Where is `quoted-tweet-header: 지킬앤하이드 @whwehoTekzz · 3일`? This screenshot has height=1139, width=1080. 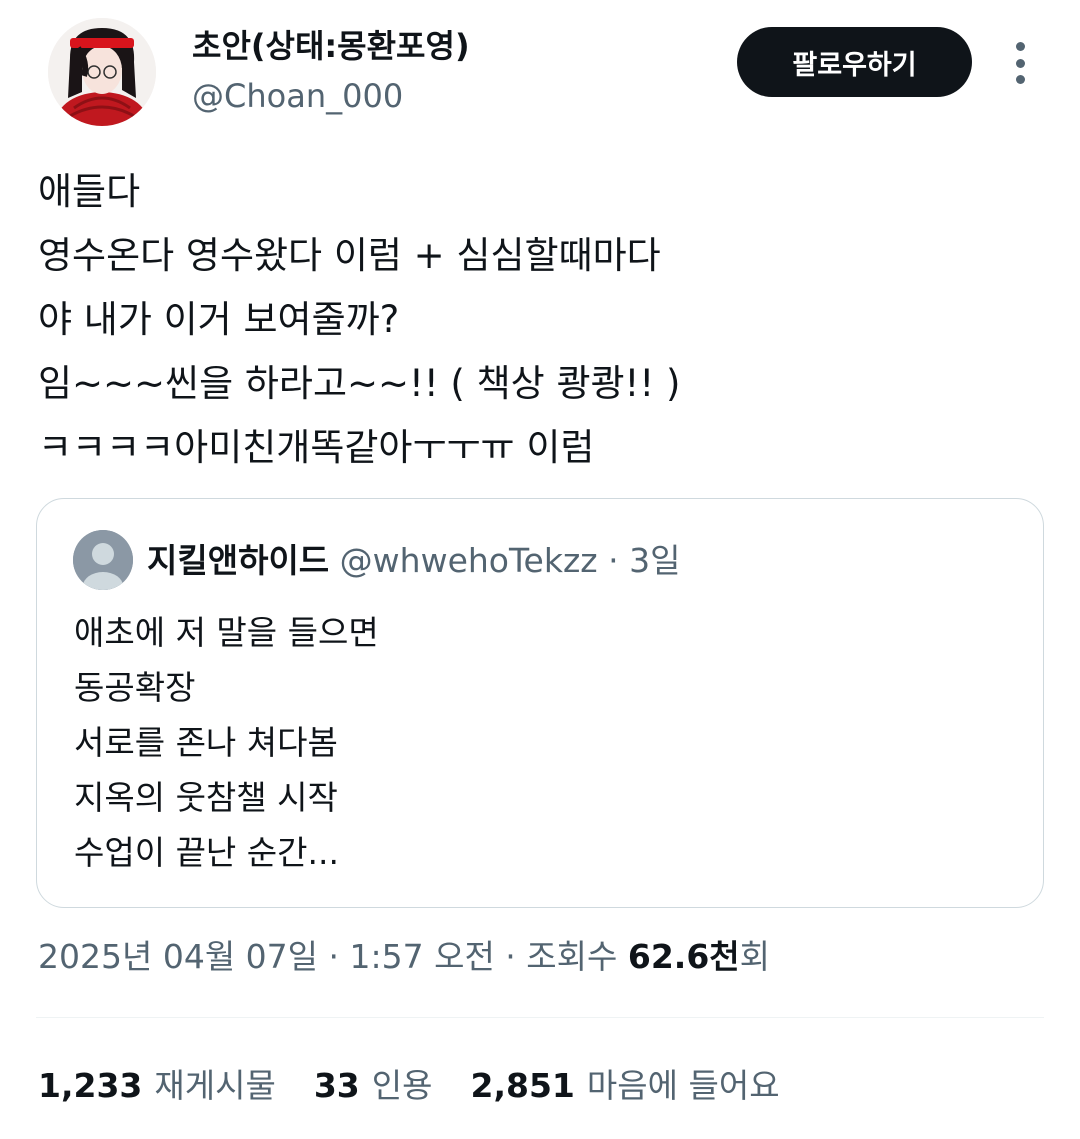 quoted-tweet-header: 지킬앤하이드 @whwehoTekzz · 3일 is located at coordinates (413, 561).